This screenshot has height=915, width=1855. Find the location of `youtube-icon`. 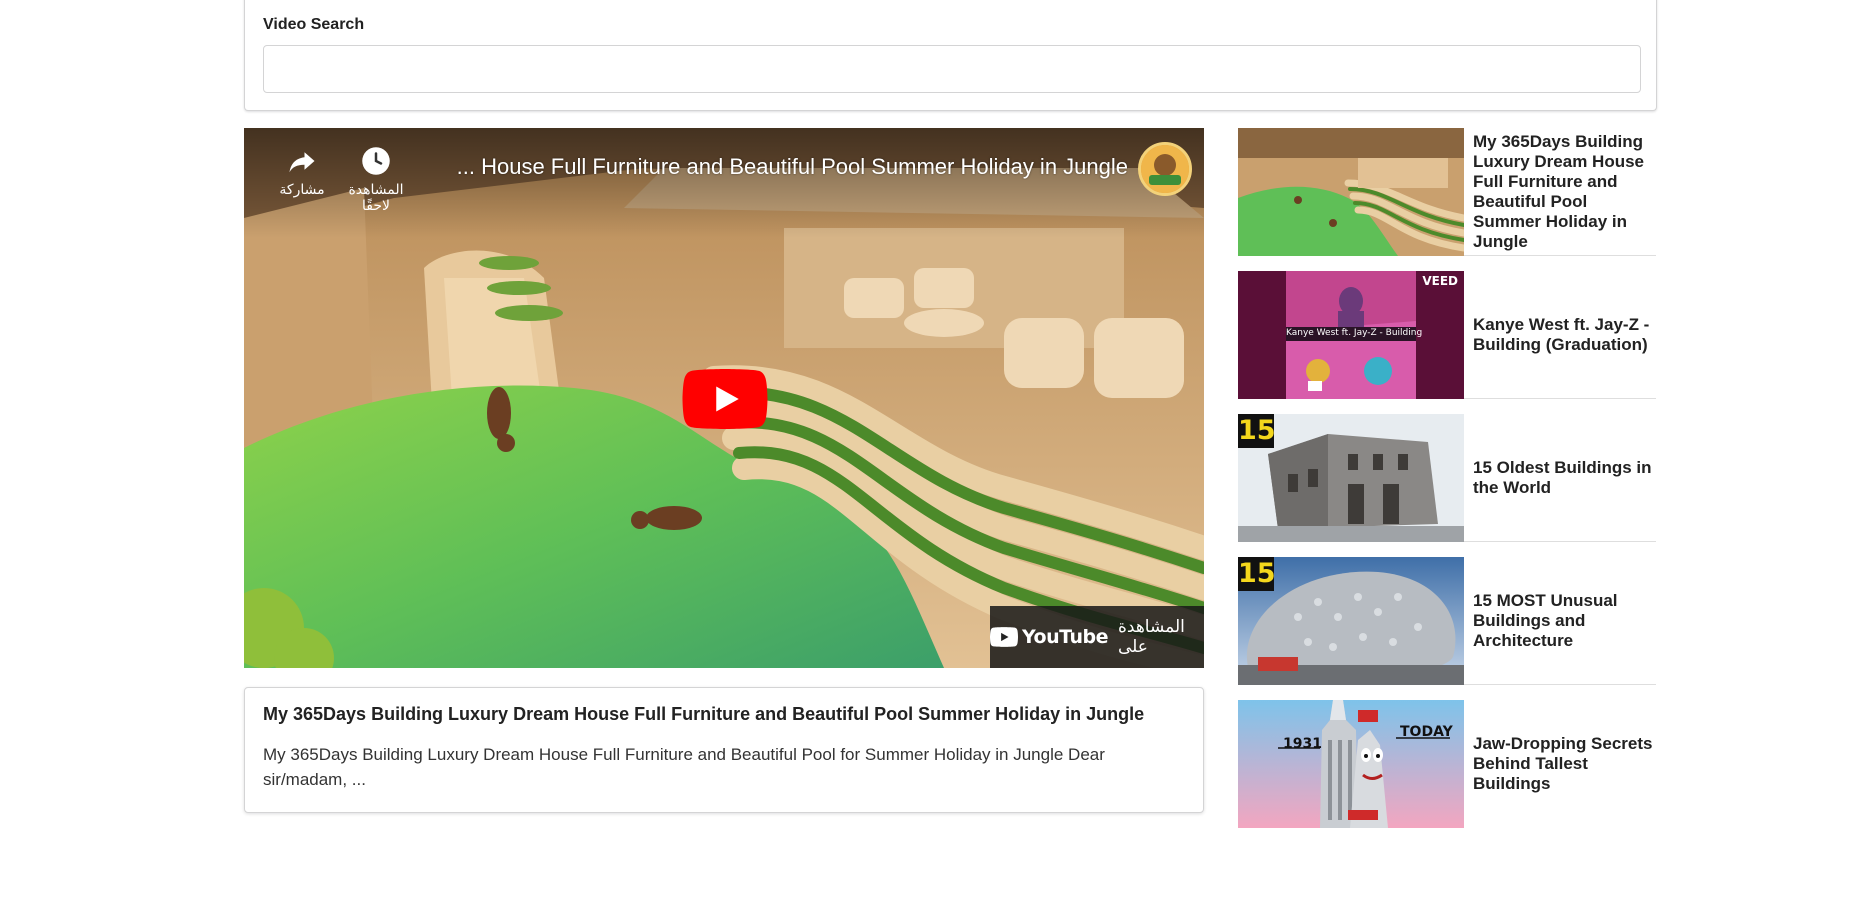

youtube-icon is located at coordinates (1004, 637).